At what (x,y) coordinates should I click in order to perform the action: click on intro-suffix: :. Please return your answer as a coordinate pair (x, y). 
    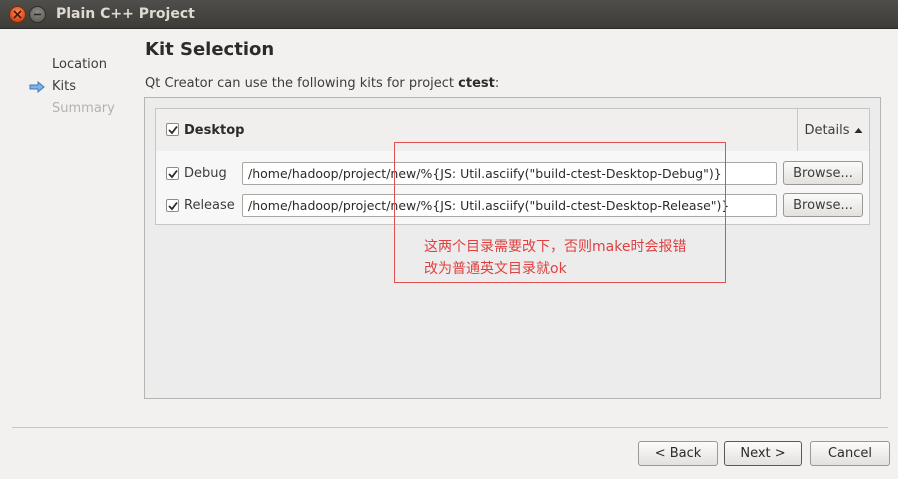
    Looking at the image, I should click on (497, 83).